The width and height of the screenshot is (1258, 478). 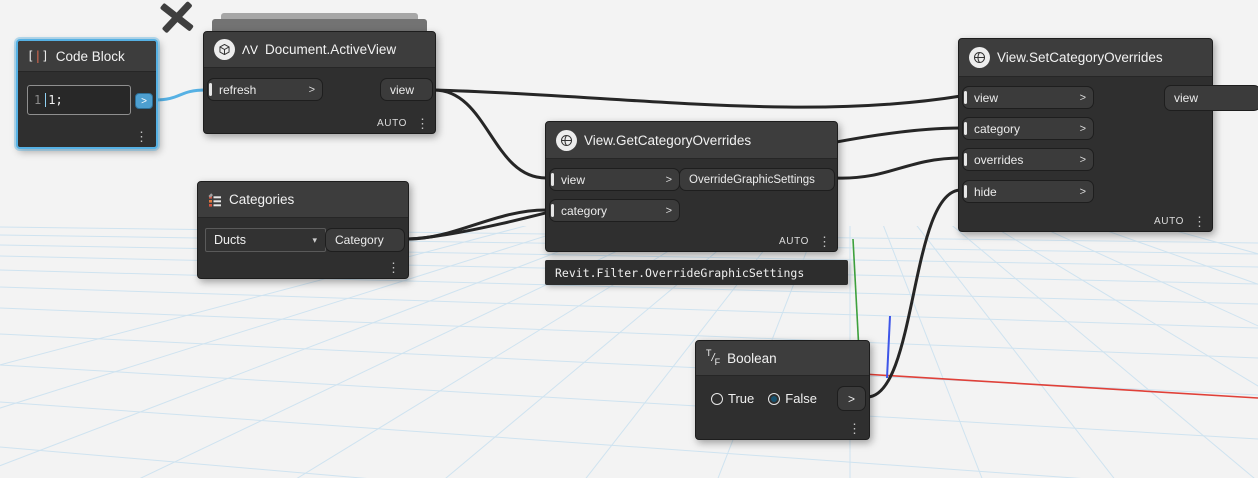 What do you see at coordinates (1028, 159) in the screenshot?
I see `port-overrides-input: overrides >` at bounding box center [1028, 159].